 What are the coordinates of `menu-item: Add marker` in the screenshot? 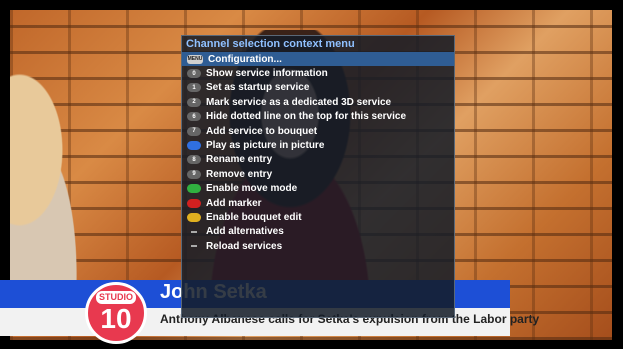 It's located at (318, 203).